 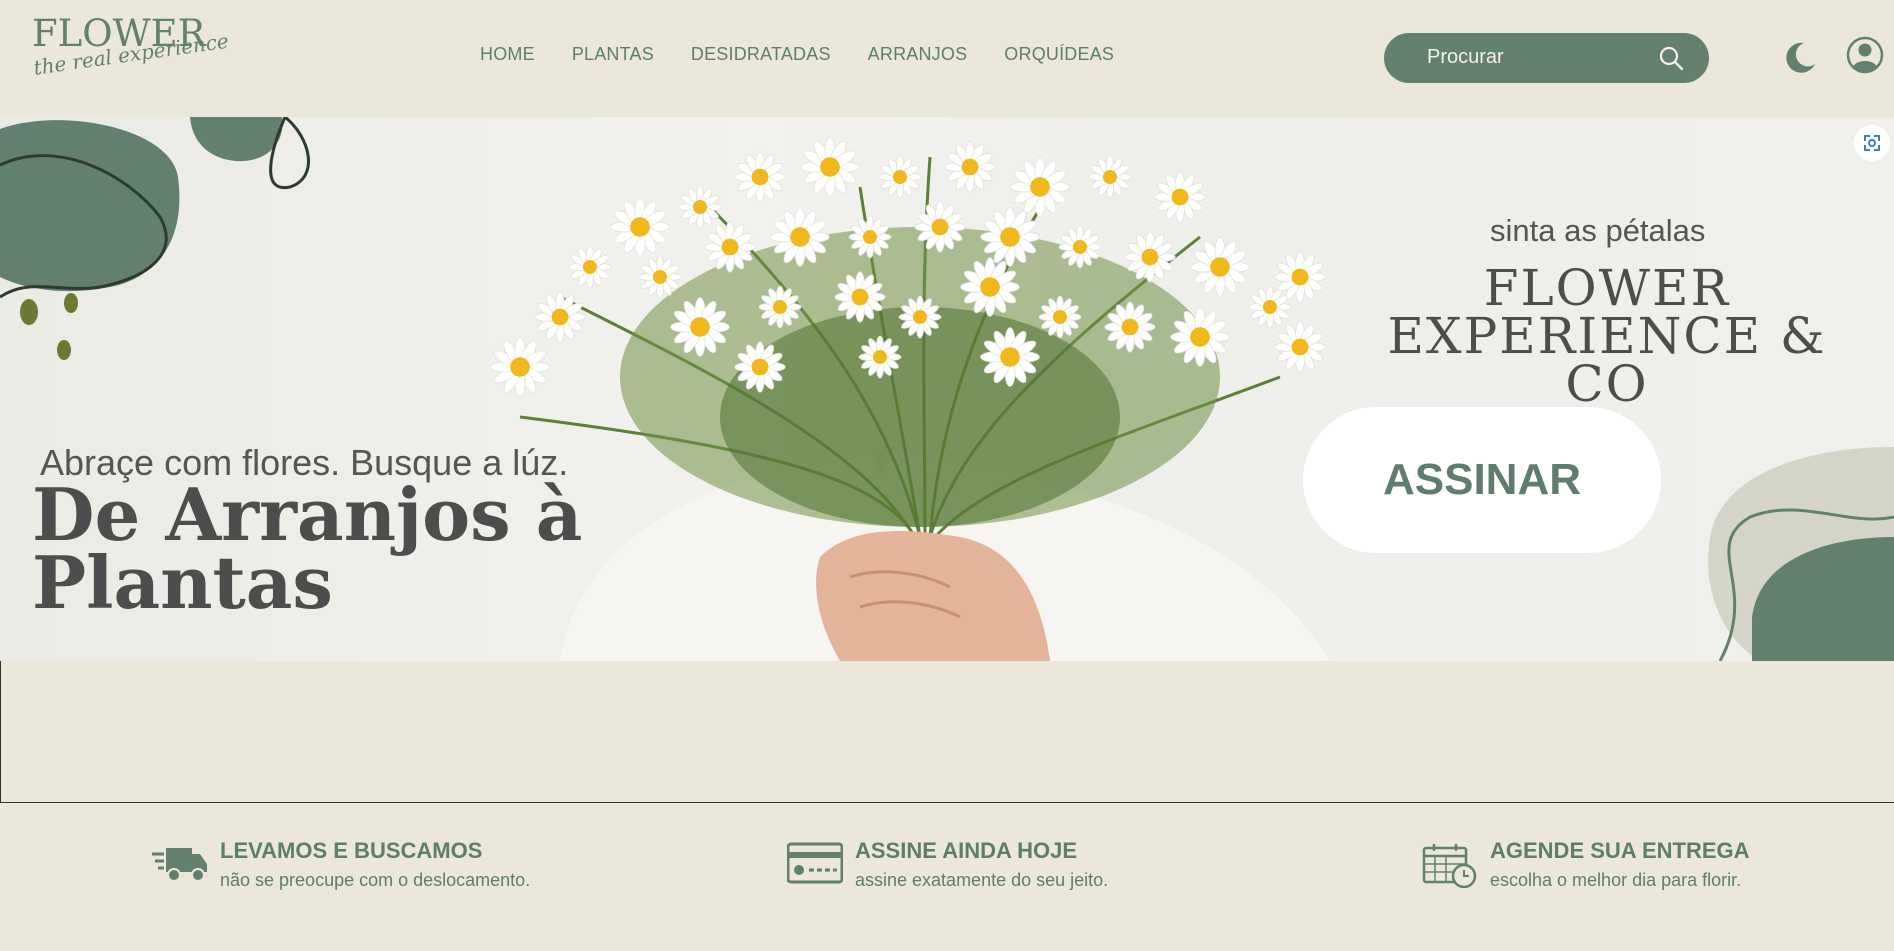 I want to click on hero-title: De Arranjos à Plantas, so click(x=307, y=548).